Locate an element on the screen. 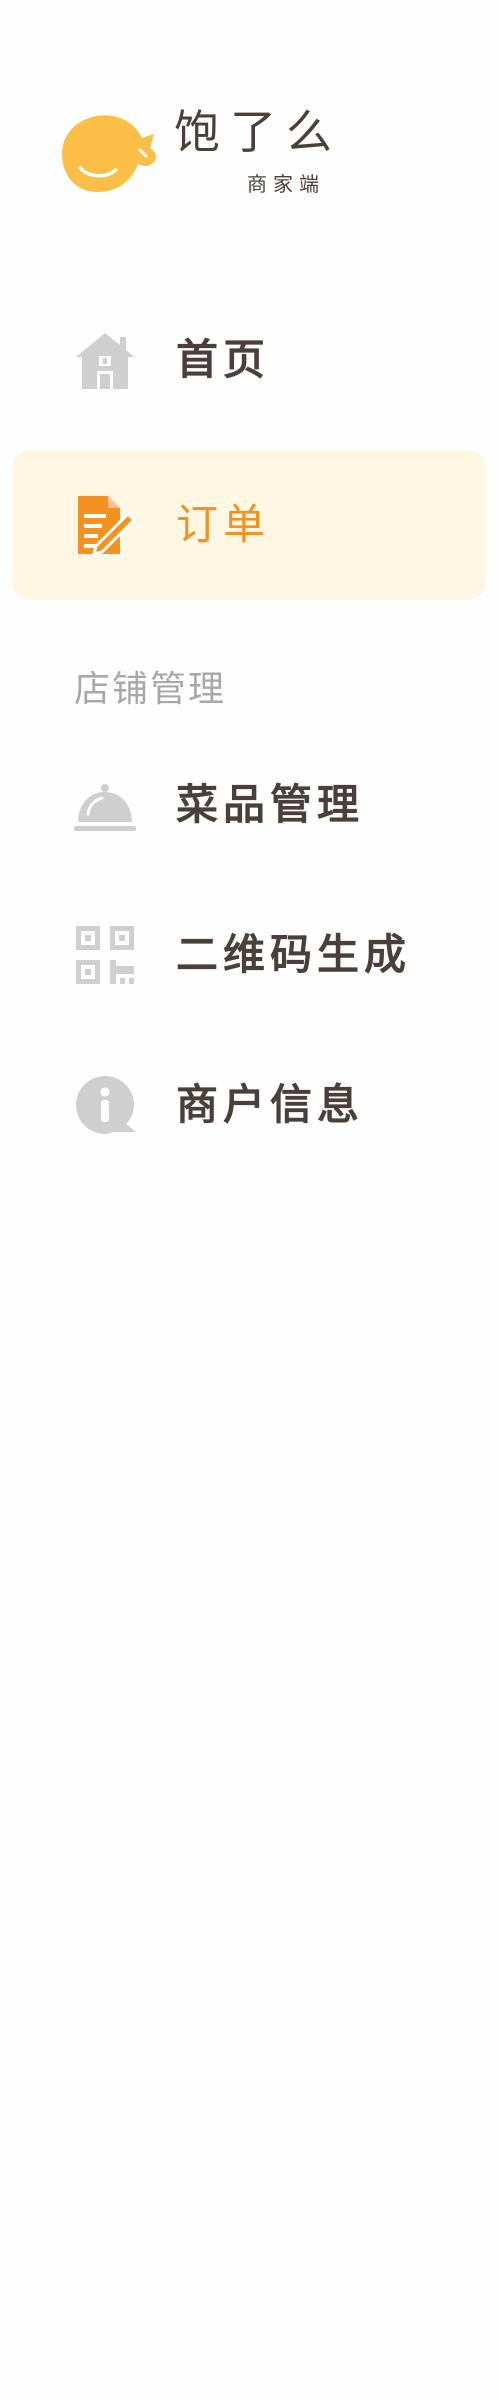  cloche-icon is located at coordinates (105, 805).